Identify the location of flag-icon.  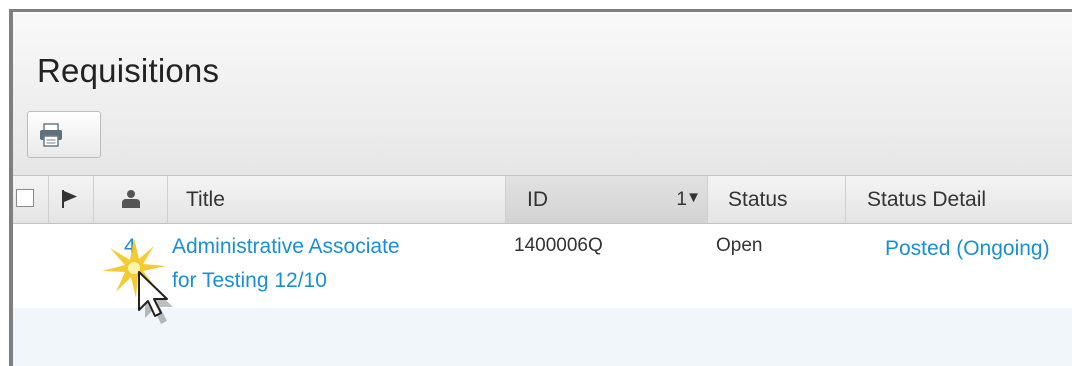
(69, 199).